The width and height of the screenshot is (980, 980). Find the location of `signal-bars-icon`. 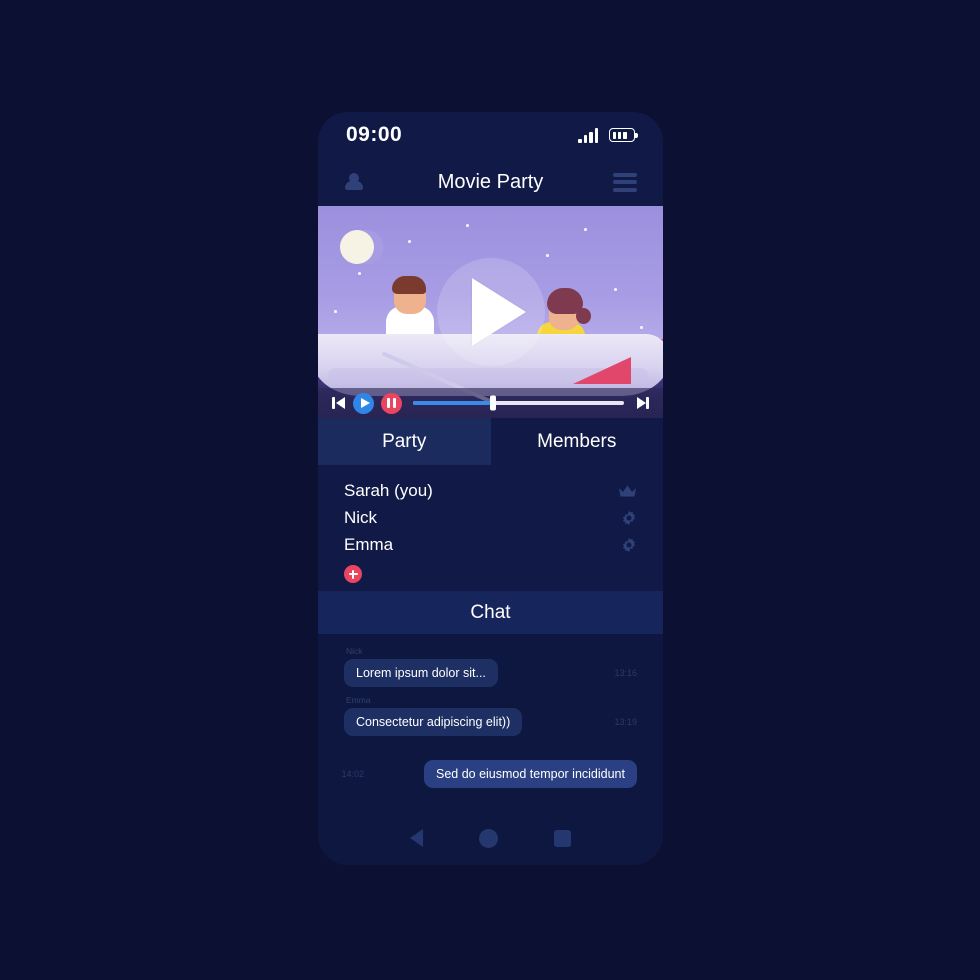

signal-bars-icon is located at coordinates (588, 135).